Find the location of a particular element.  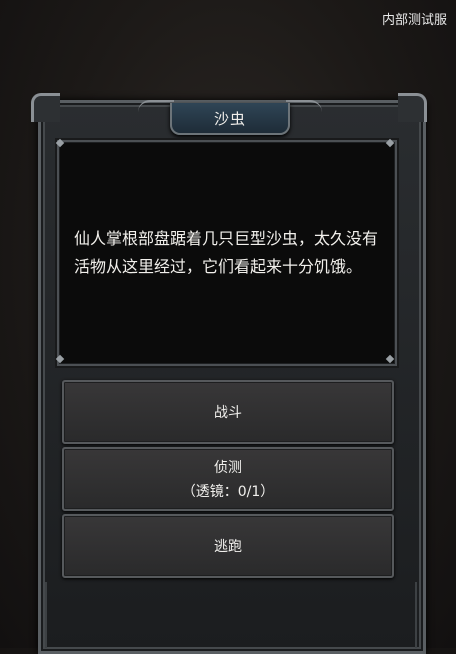

event-description: 仙人掌根部盘踞着几只巨型沙虫，太久没有活物从这里经过，它们看起来十分饥饿。 is located at coordinates (226, 252).